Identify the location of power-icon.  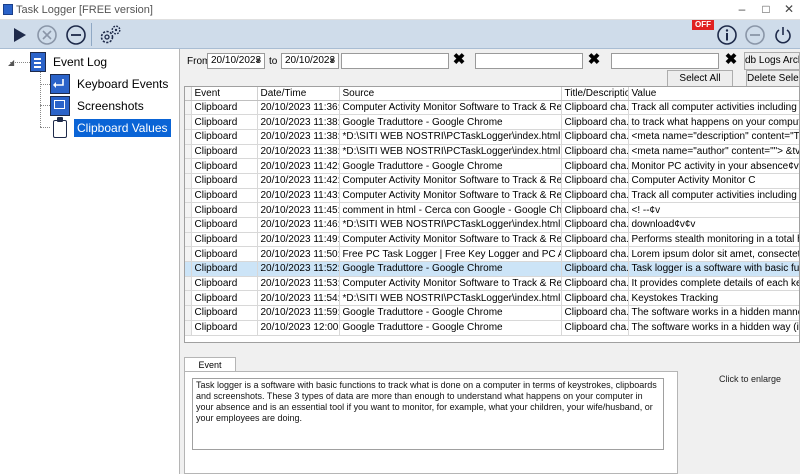
(783, 35).